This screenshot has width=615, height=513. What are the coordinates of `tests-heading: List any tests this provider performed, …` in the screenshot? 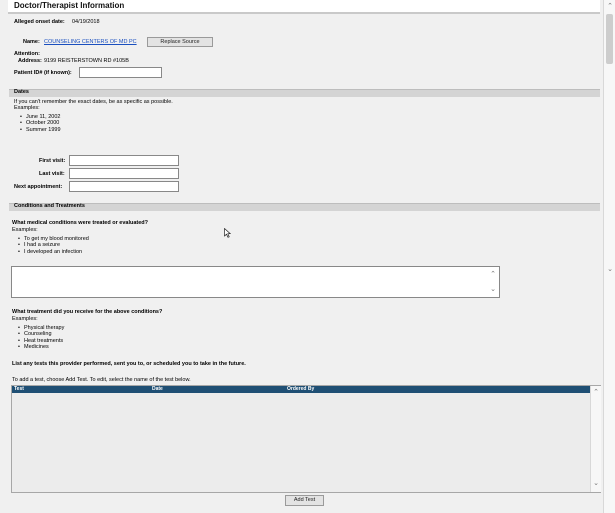 It's located at (129, 364).